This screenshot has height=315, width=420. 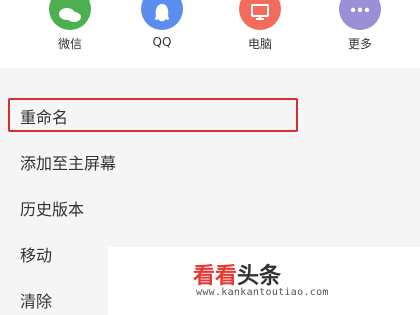 I want to click on share-more-label: 更多, so click(x=359, y=44).